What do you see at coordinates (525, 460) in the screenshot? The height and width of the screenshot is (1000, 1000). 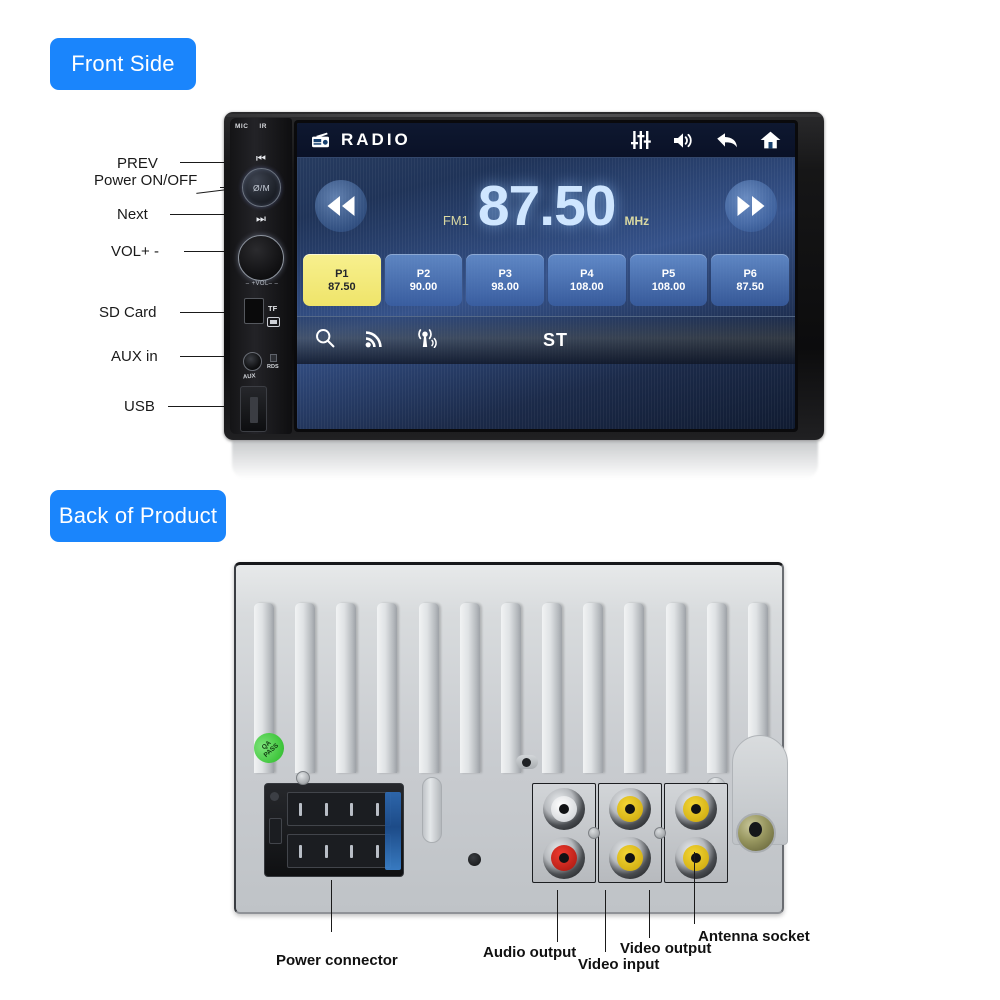 I see `front-unit-reflection` at bounding box center [525, 460].